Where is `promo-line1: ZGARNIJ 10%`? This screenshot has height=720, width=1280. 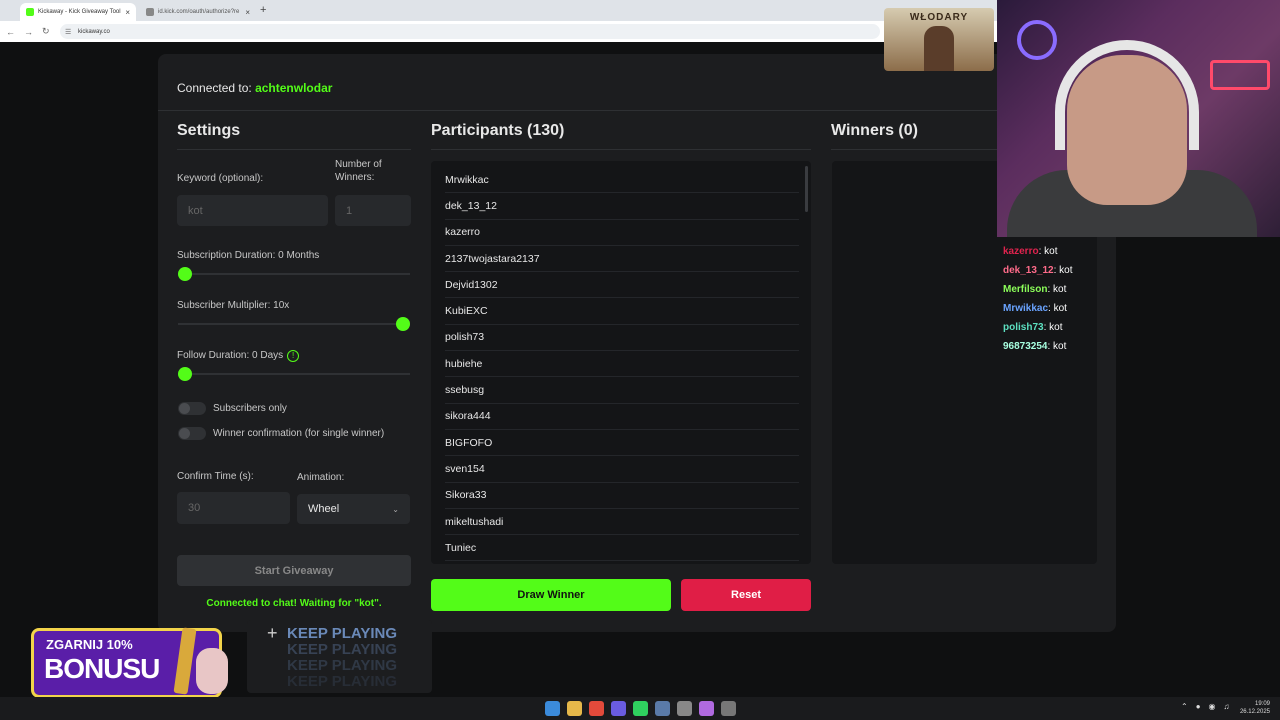 promo-line1: ZGARNIJ 10% is located at coordinates (89, 644).